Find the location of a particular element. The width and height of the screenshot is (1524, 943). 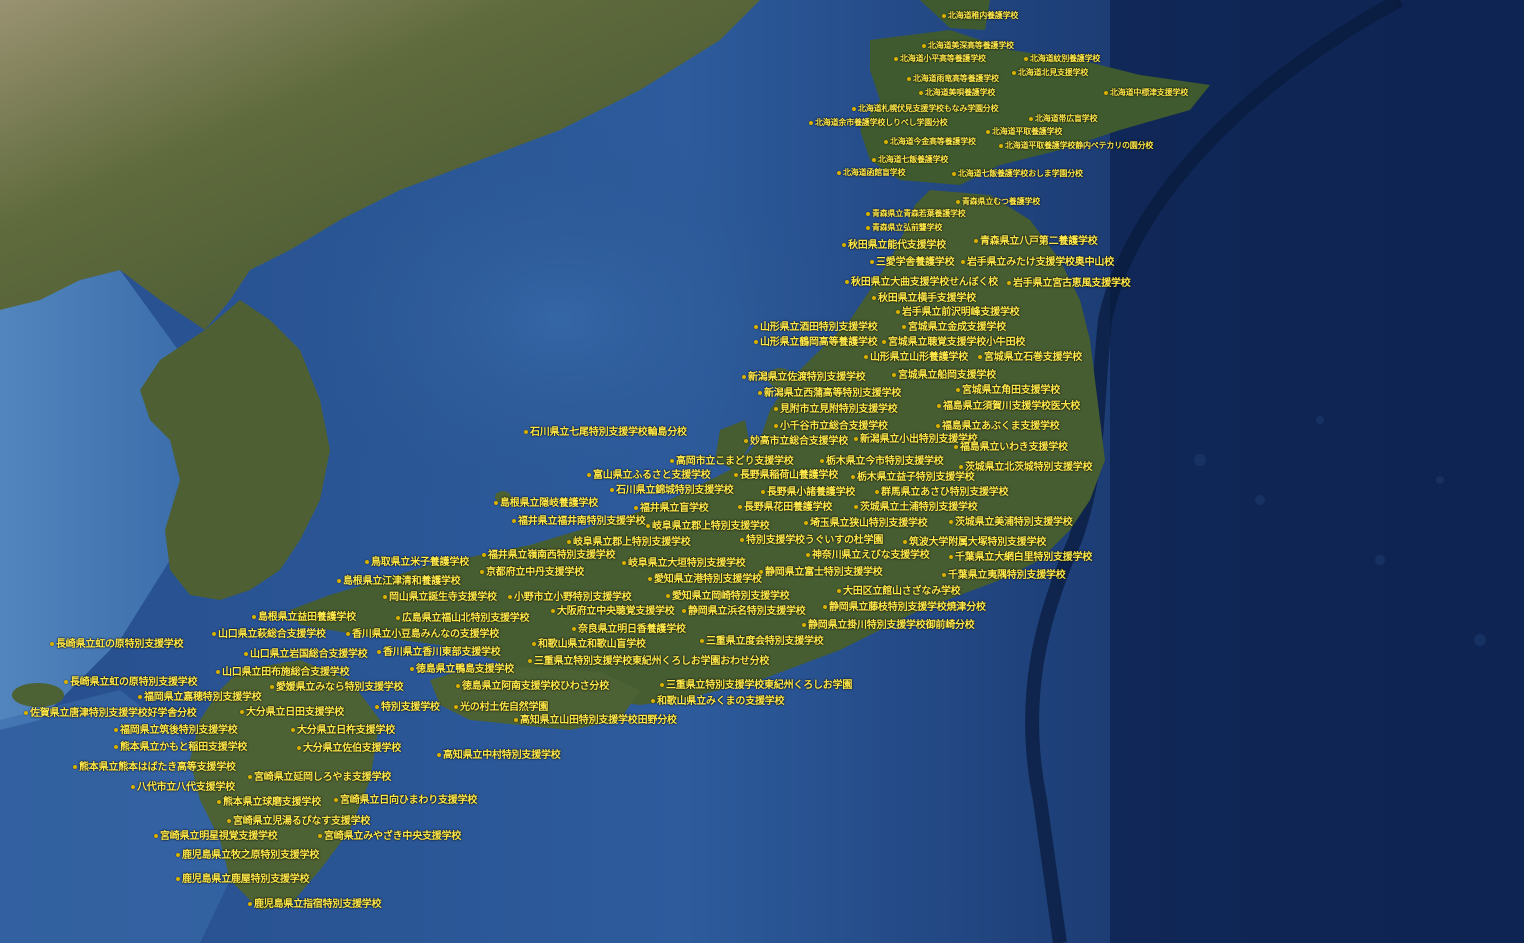

school-label: 大分県立日田支援学校 is located at coordinates (295, 712).